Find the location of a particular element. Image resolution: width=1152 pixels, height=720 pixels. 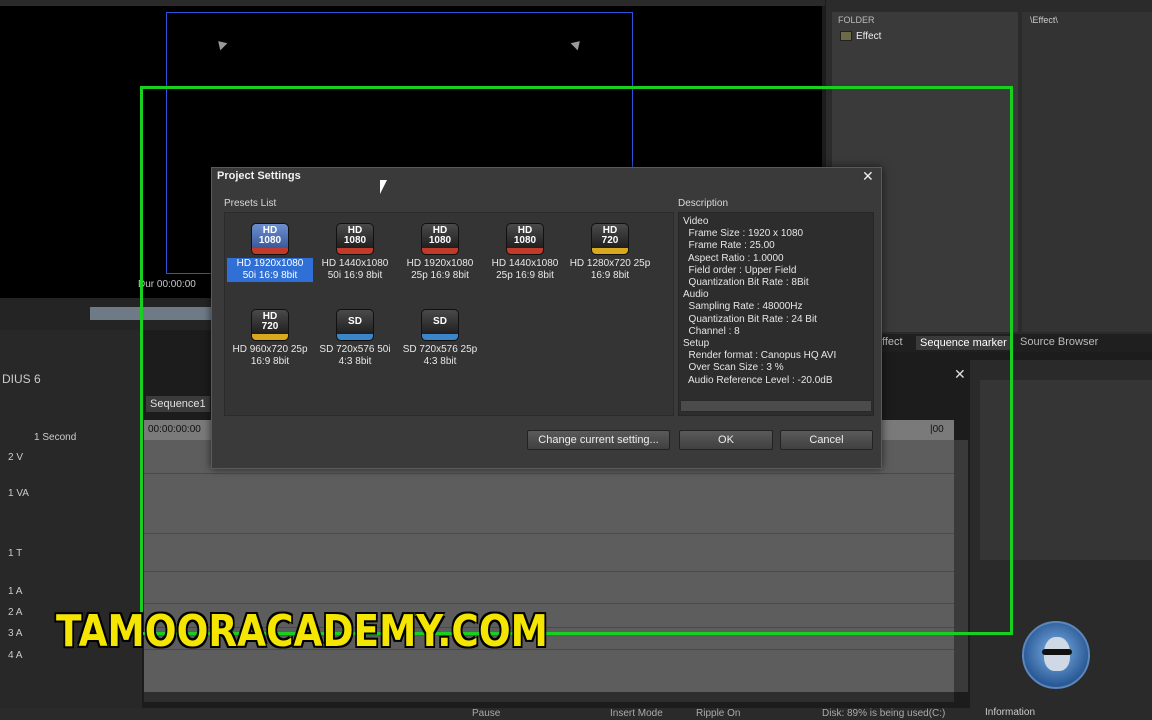

preset-item: HD 720 HD 960x720 25p 16:9 8bit is located at coordinates (270, 338).